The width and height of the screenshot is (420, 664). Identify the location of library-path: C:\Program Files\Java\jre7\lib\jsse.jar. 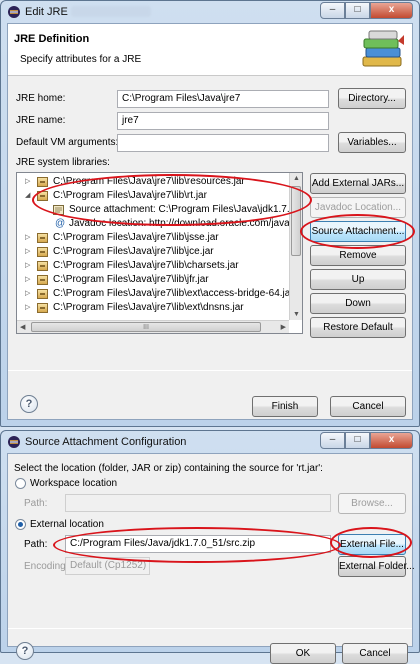
(136, 237).